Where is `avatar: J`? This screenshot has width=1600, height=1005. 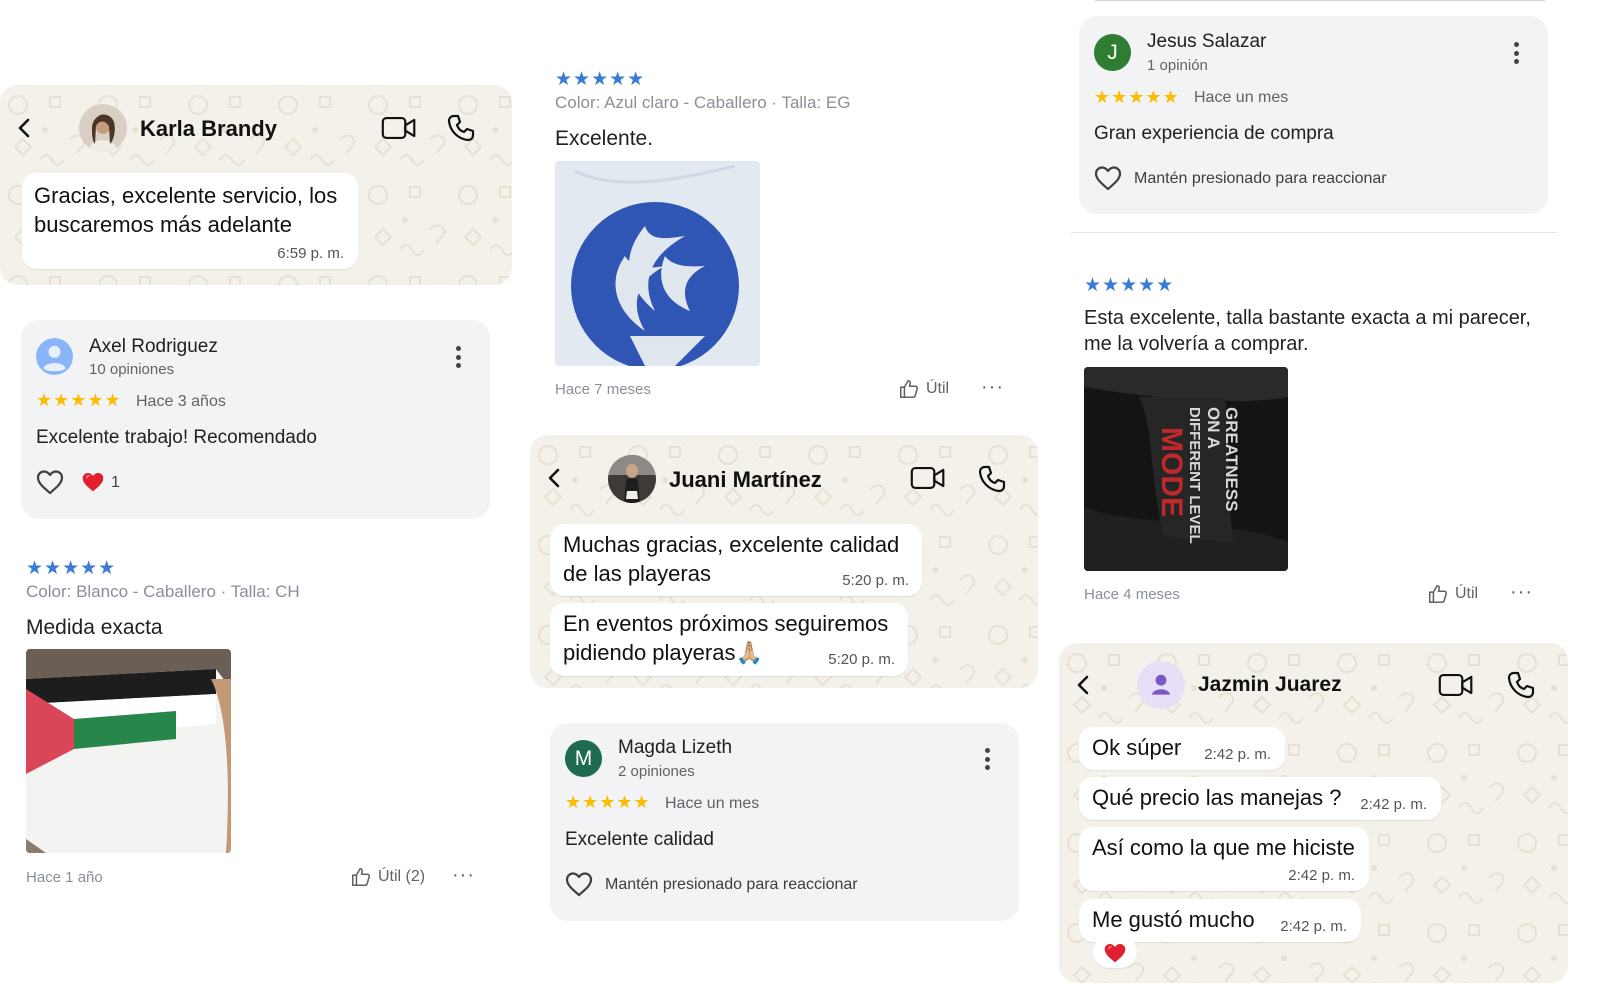
avatar: J is located at coordinates (1112, 52).